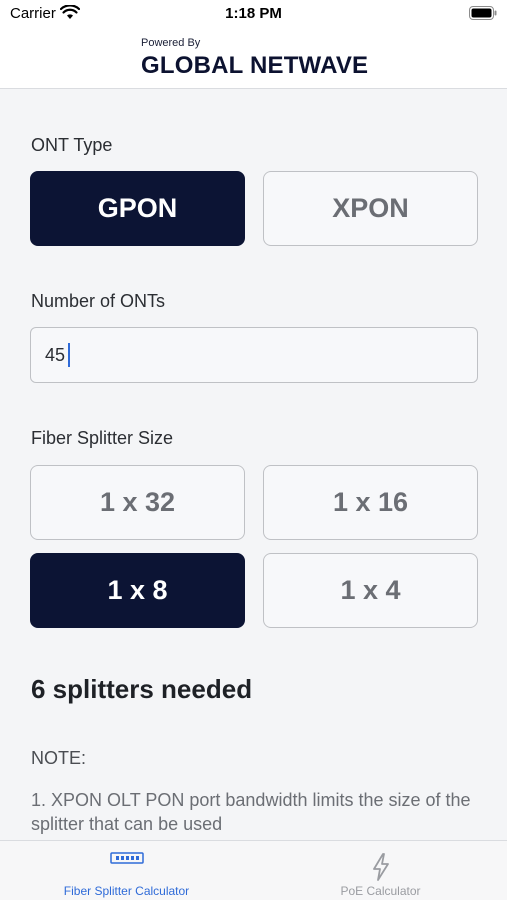 The height and width of the screenshot is (900, 507). I want to click on status-bar: Carrier 1:18 PM, so click(253, 15).